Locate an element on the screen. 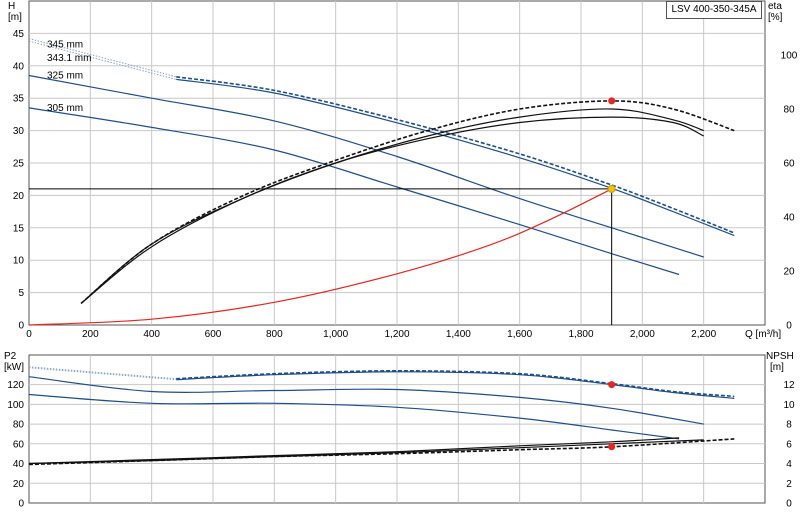 The image size is (800, 520). y2-axis-label: eta is located at coordinates (775, 6).